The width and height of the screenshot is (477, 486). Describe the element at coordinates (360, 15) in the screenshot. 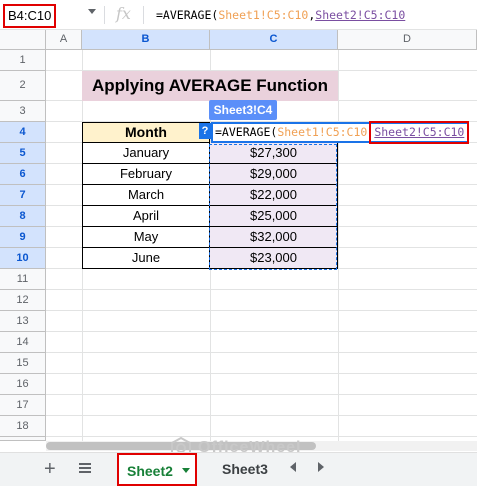

I see `formula-ref-2: Sheet2!C5:C10` at that location.